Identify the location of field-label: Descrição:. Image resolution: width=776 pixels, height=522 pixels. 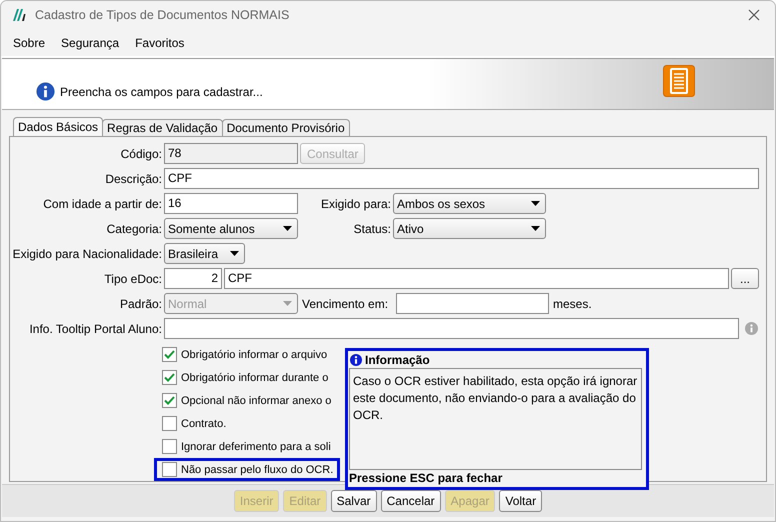
(133, 179).